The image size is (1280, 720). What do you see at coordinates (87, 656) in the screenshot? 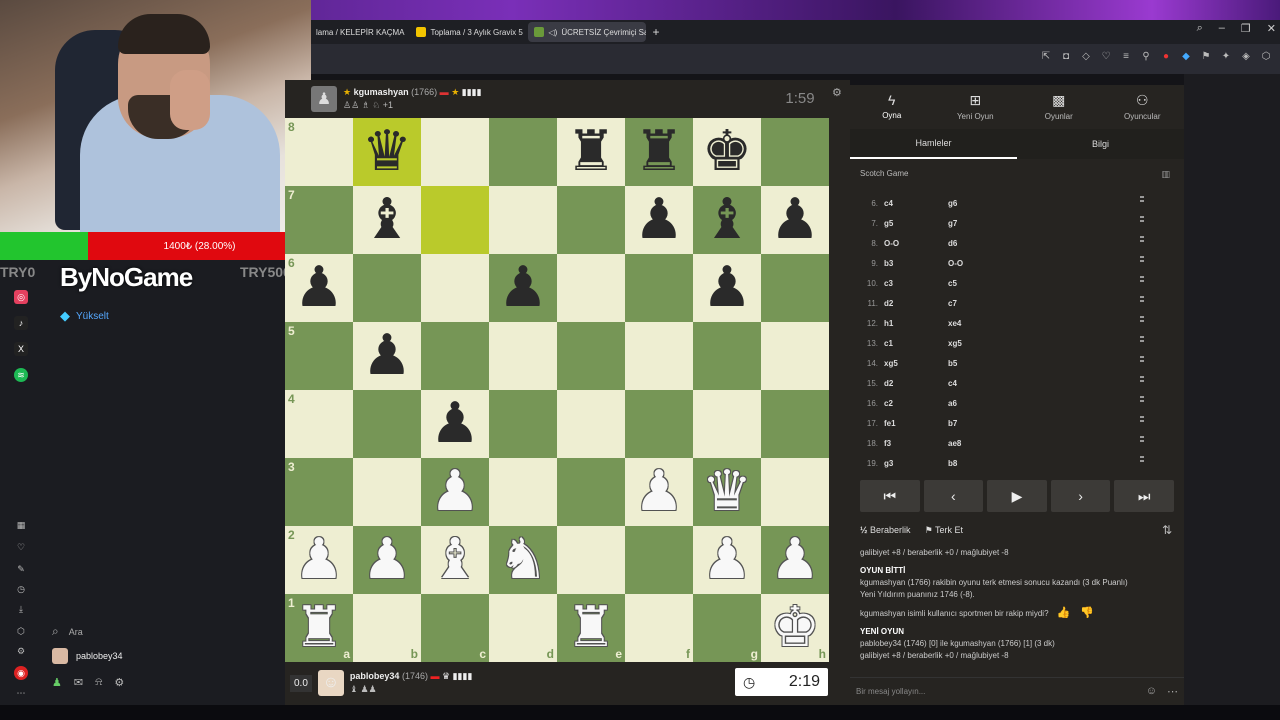
I see `user-item: pablobey34` at bounding box center [87, 656].